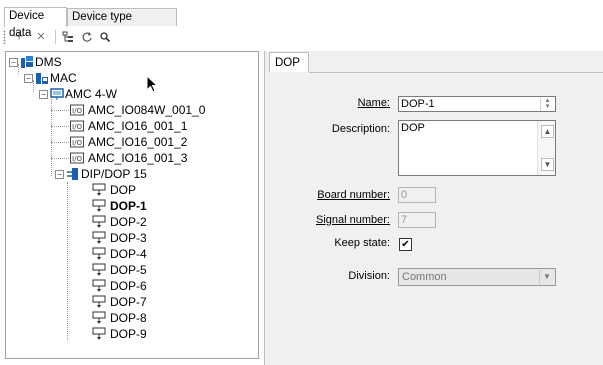  Describe the element at coordinates (128, 302) in the screenshot. I see `tree-node-label: DOP-7` at that location.